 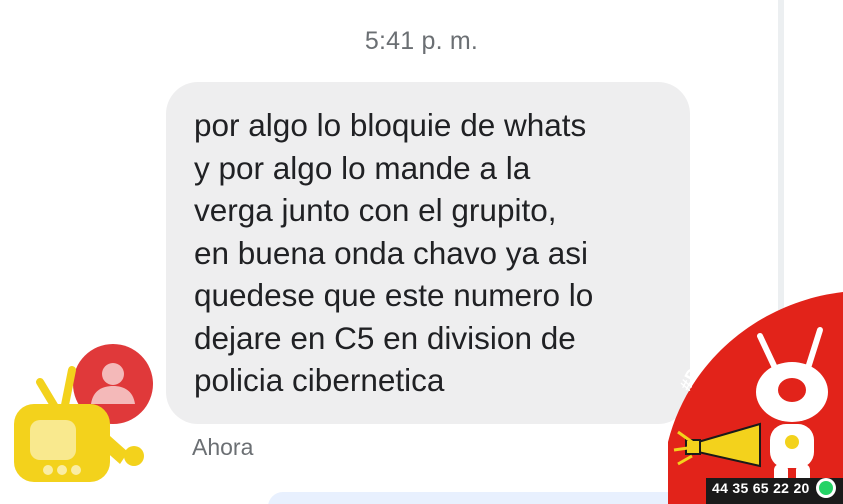 I want to click on whatsapp-icon, so click(x=826, y=488).